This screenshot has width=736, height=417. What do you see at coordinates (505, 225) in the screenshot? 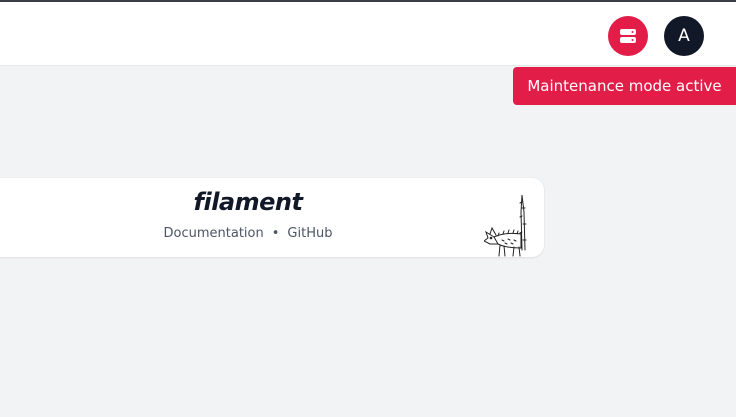
I see `dog-sketch-icon` at bounding box center [505, 225].